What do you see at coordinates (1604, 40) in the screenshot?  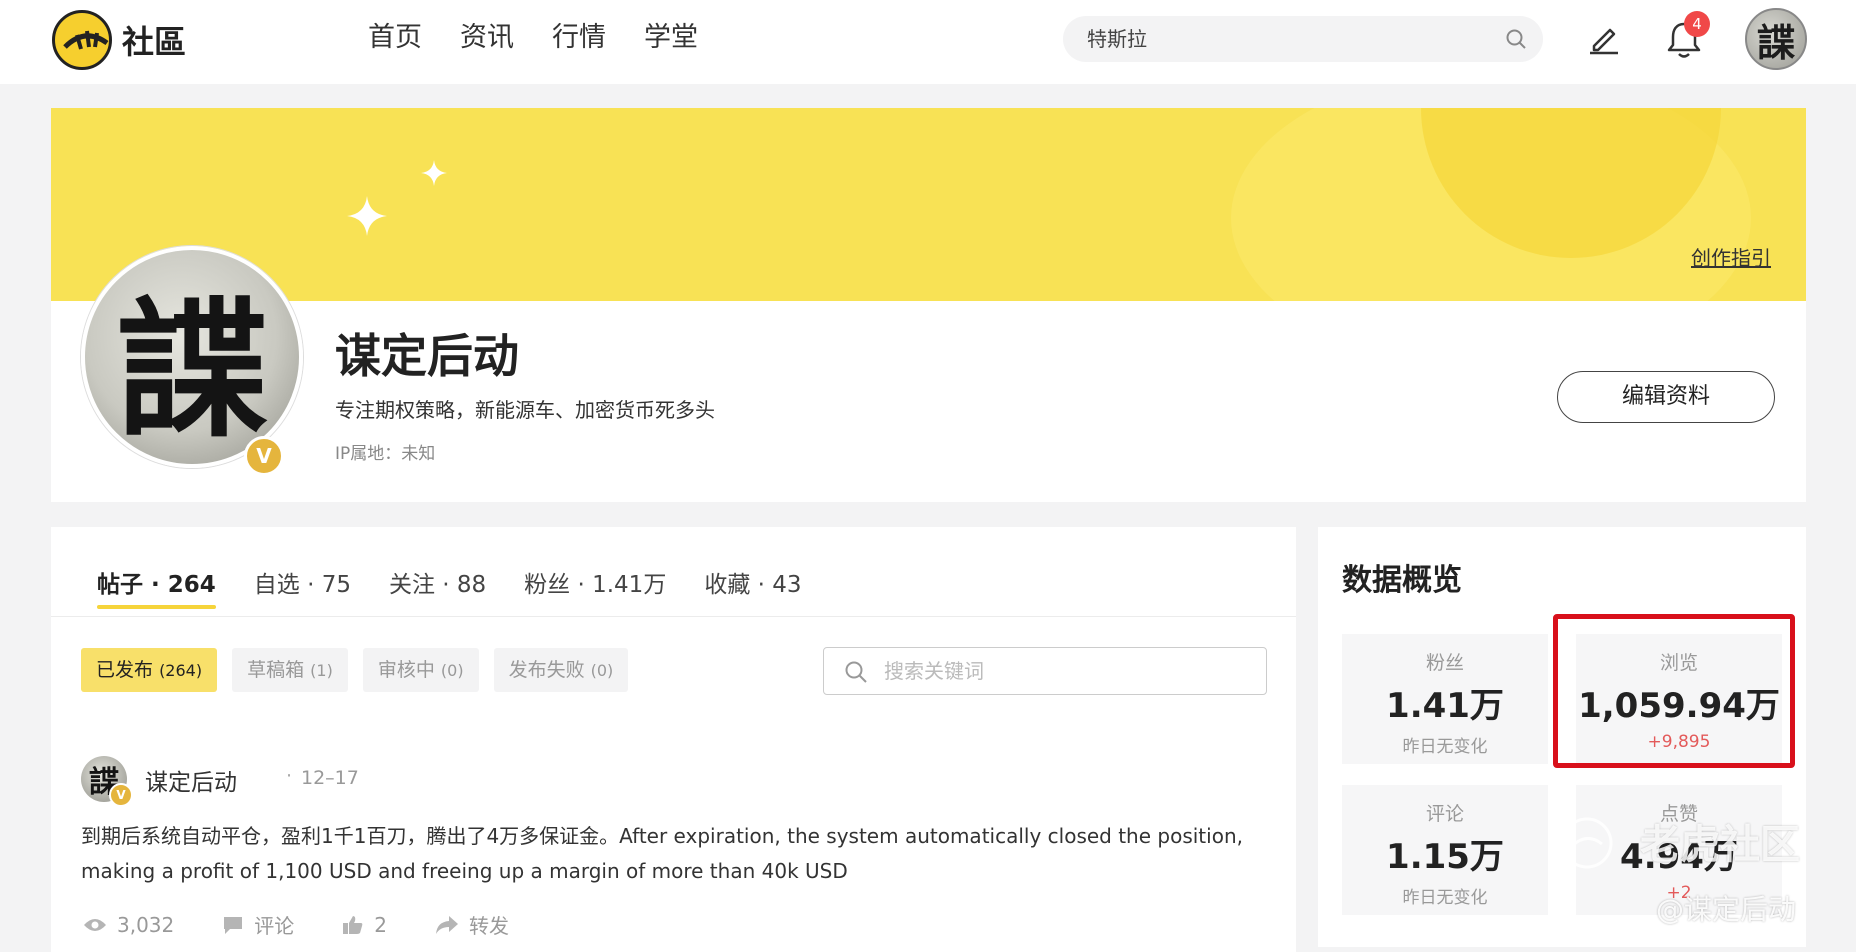 I see `compose-pen-icon` at bounding box center [1604, 40].